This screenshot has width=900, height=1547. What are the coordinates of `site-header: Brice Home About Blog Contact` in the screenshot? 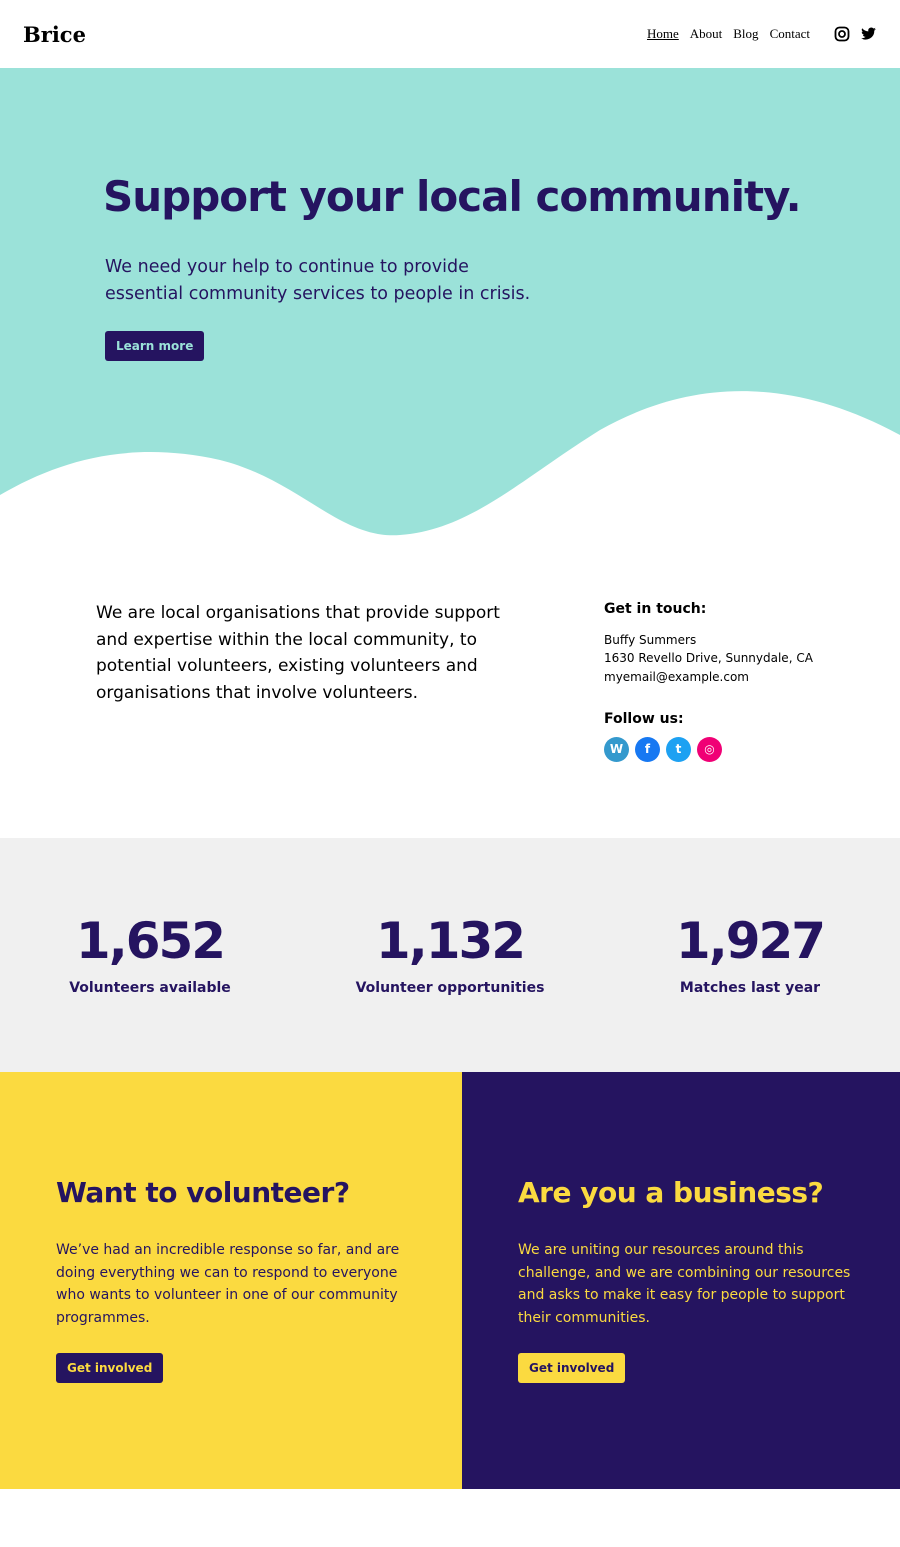 It's located at (450, 34).